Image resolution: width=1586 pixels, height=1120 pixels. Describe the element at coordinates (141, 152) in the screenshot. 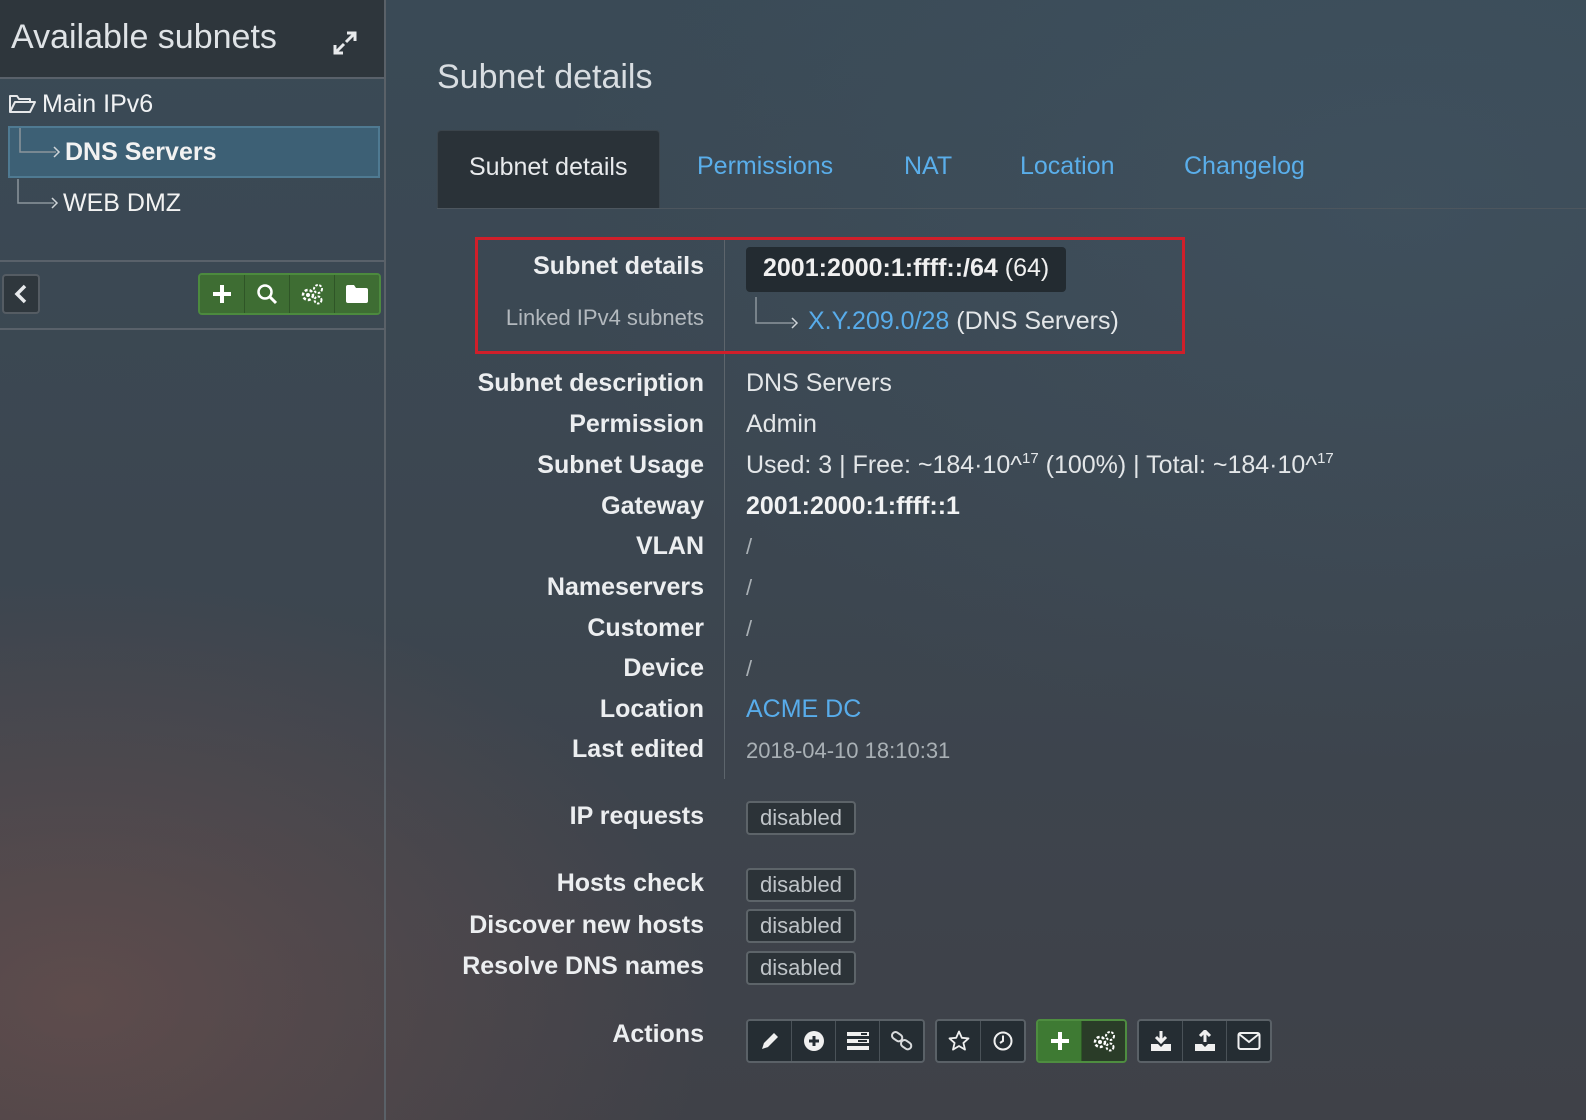

I see `sidebar-item-label: DNS Servers` at that location.